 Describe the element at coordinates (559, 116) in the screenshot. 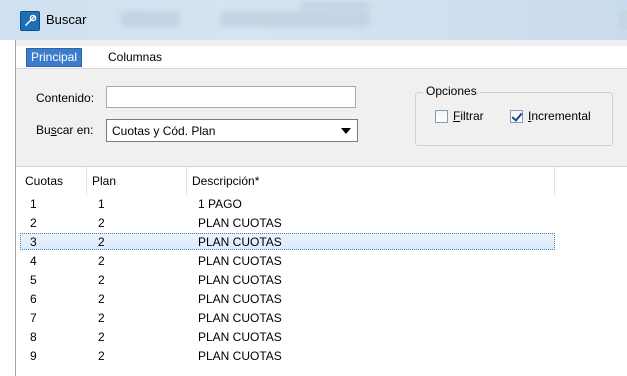

I see `incremental-label: Incremental` at that location.